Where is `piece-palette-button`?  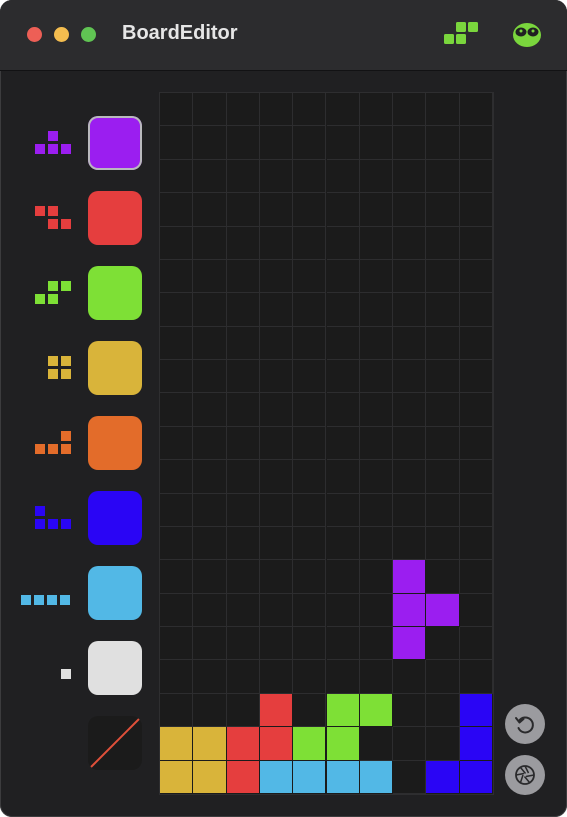 piece-palette-button is located at coordinates (460, 35).